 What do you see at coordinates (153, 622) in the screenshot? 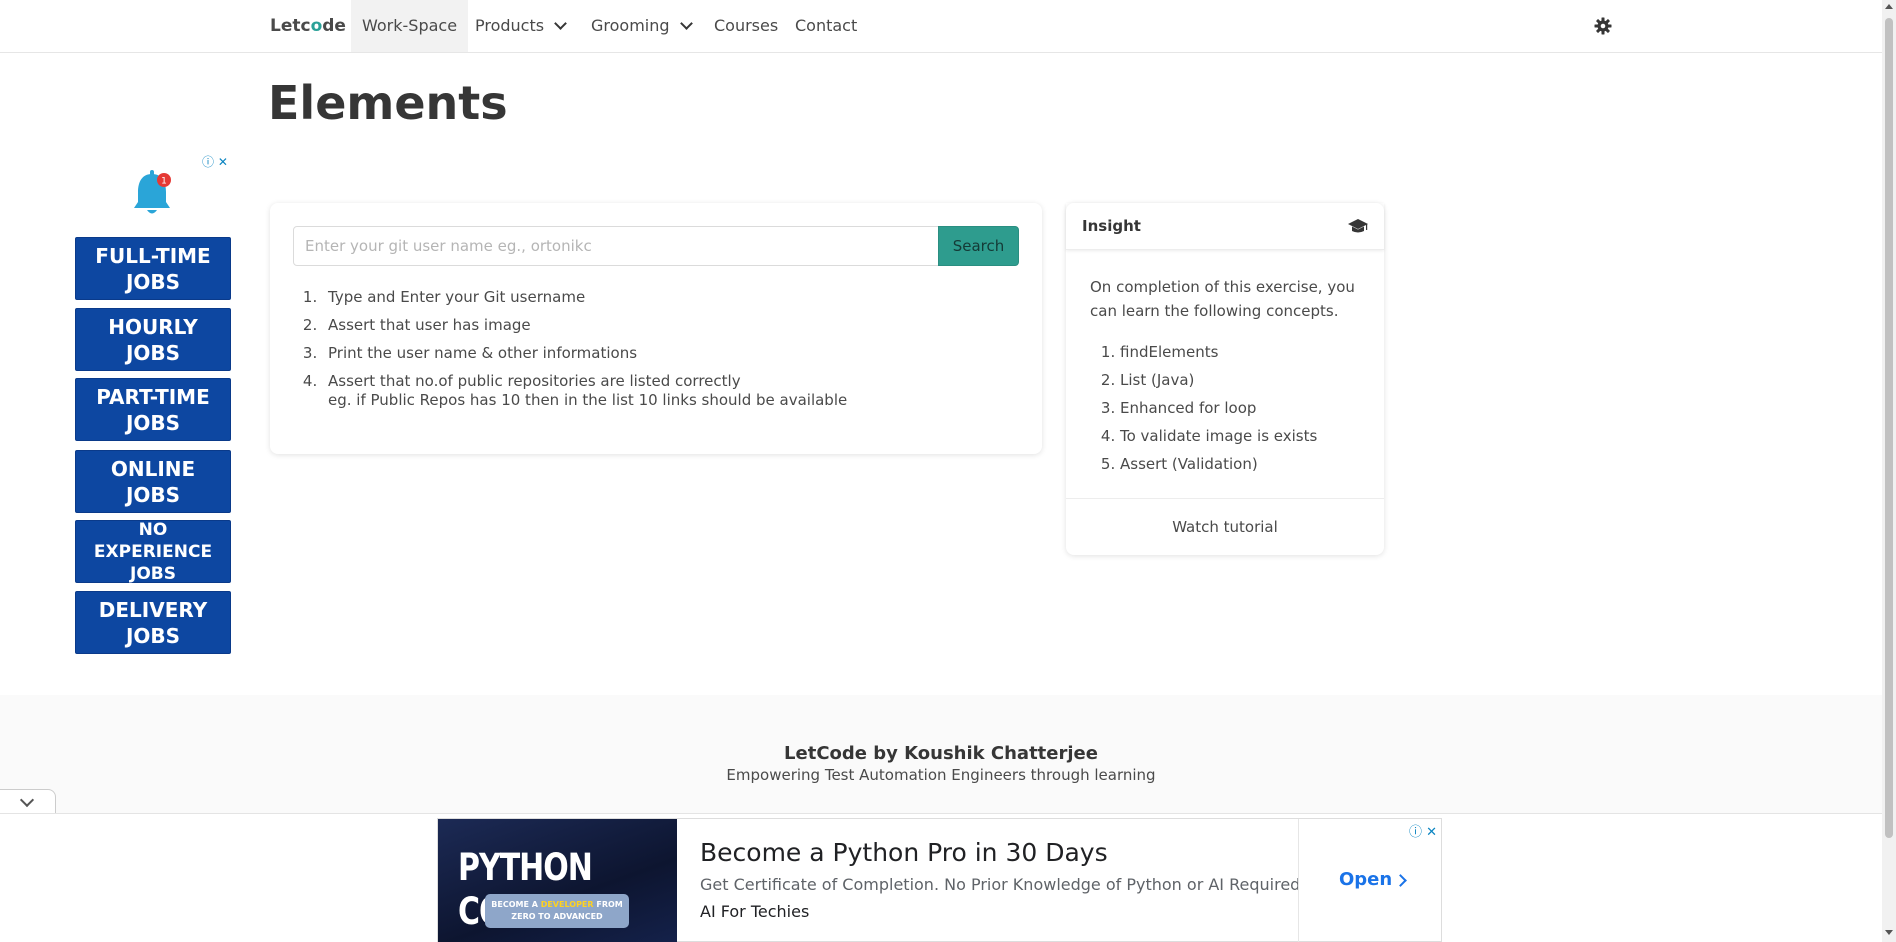
I see `job-button-delivery: DELIVERY JOBS` at bounding box center [153, 622].